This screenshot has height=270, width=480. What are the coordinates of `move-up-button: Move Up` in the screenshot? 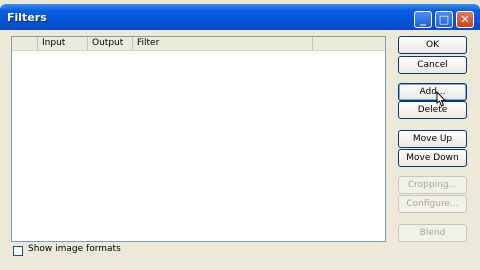 It's located at (432, 139).